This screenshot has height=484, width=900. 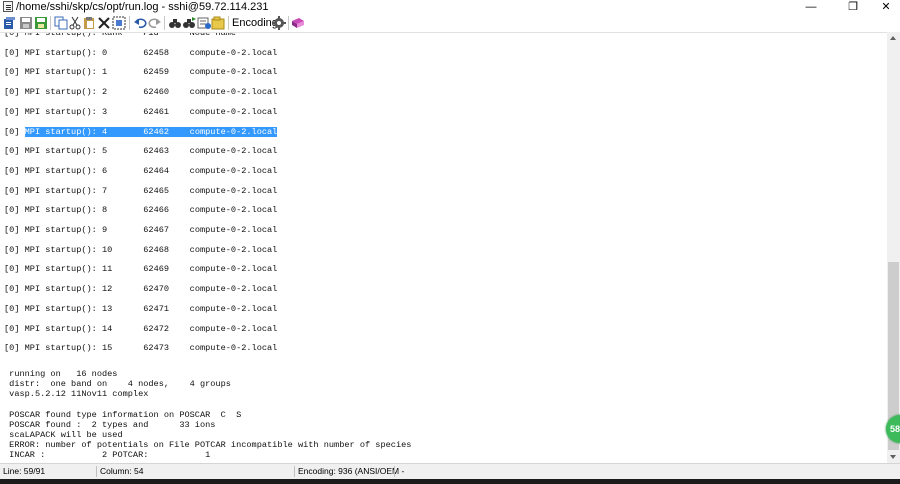 I want to click on arrow-up-icon, so click(x=893, y=38).